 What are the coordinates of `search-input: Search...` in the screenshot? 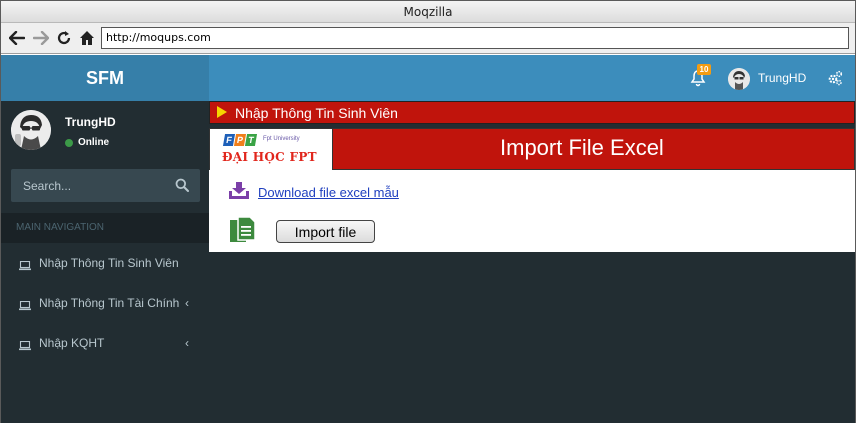 It's located at (47, 186).